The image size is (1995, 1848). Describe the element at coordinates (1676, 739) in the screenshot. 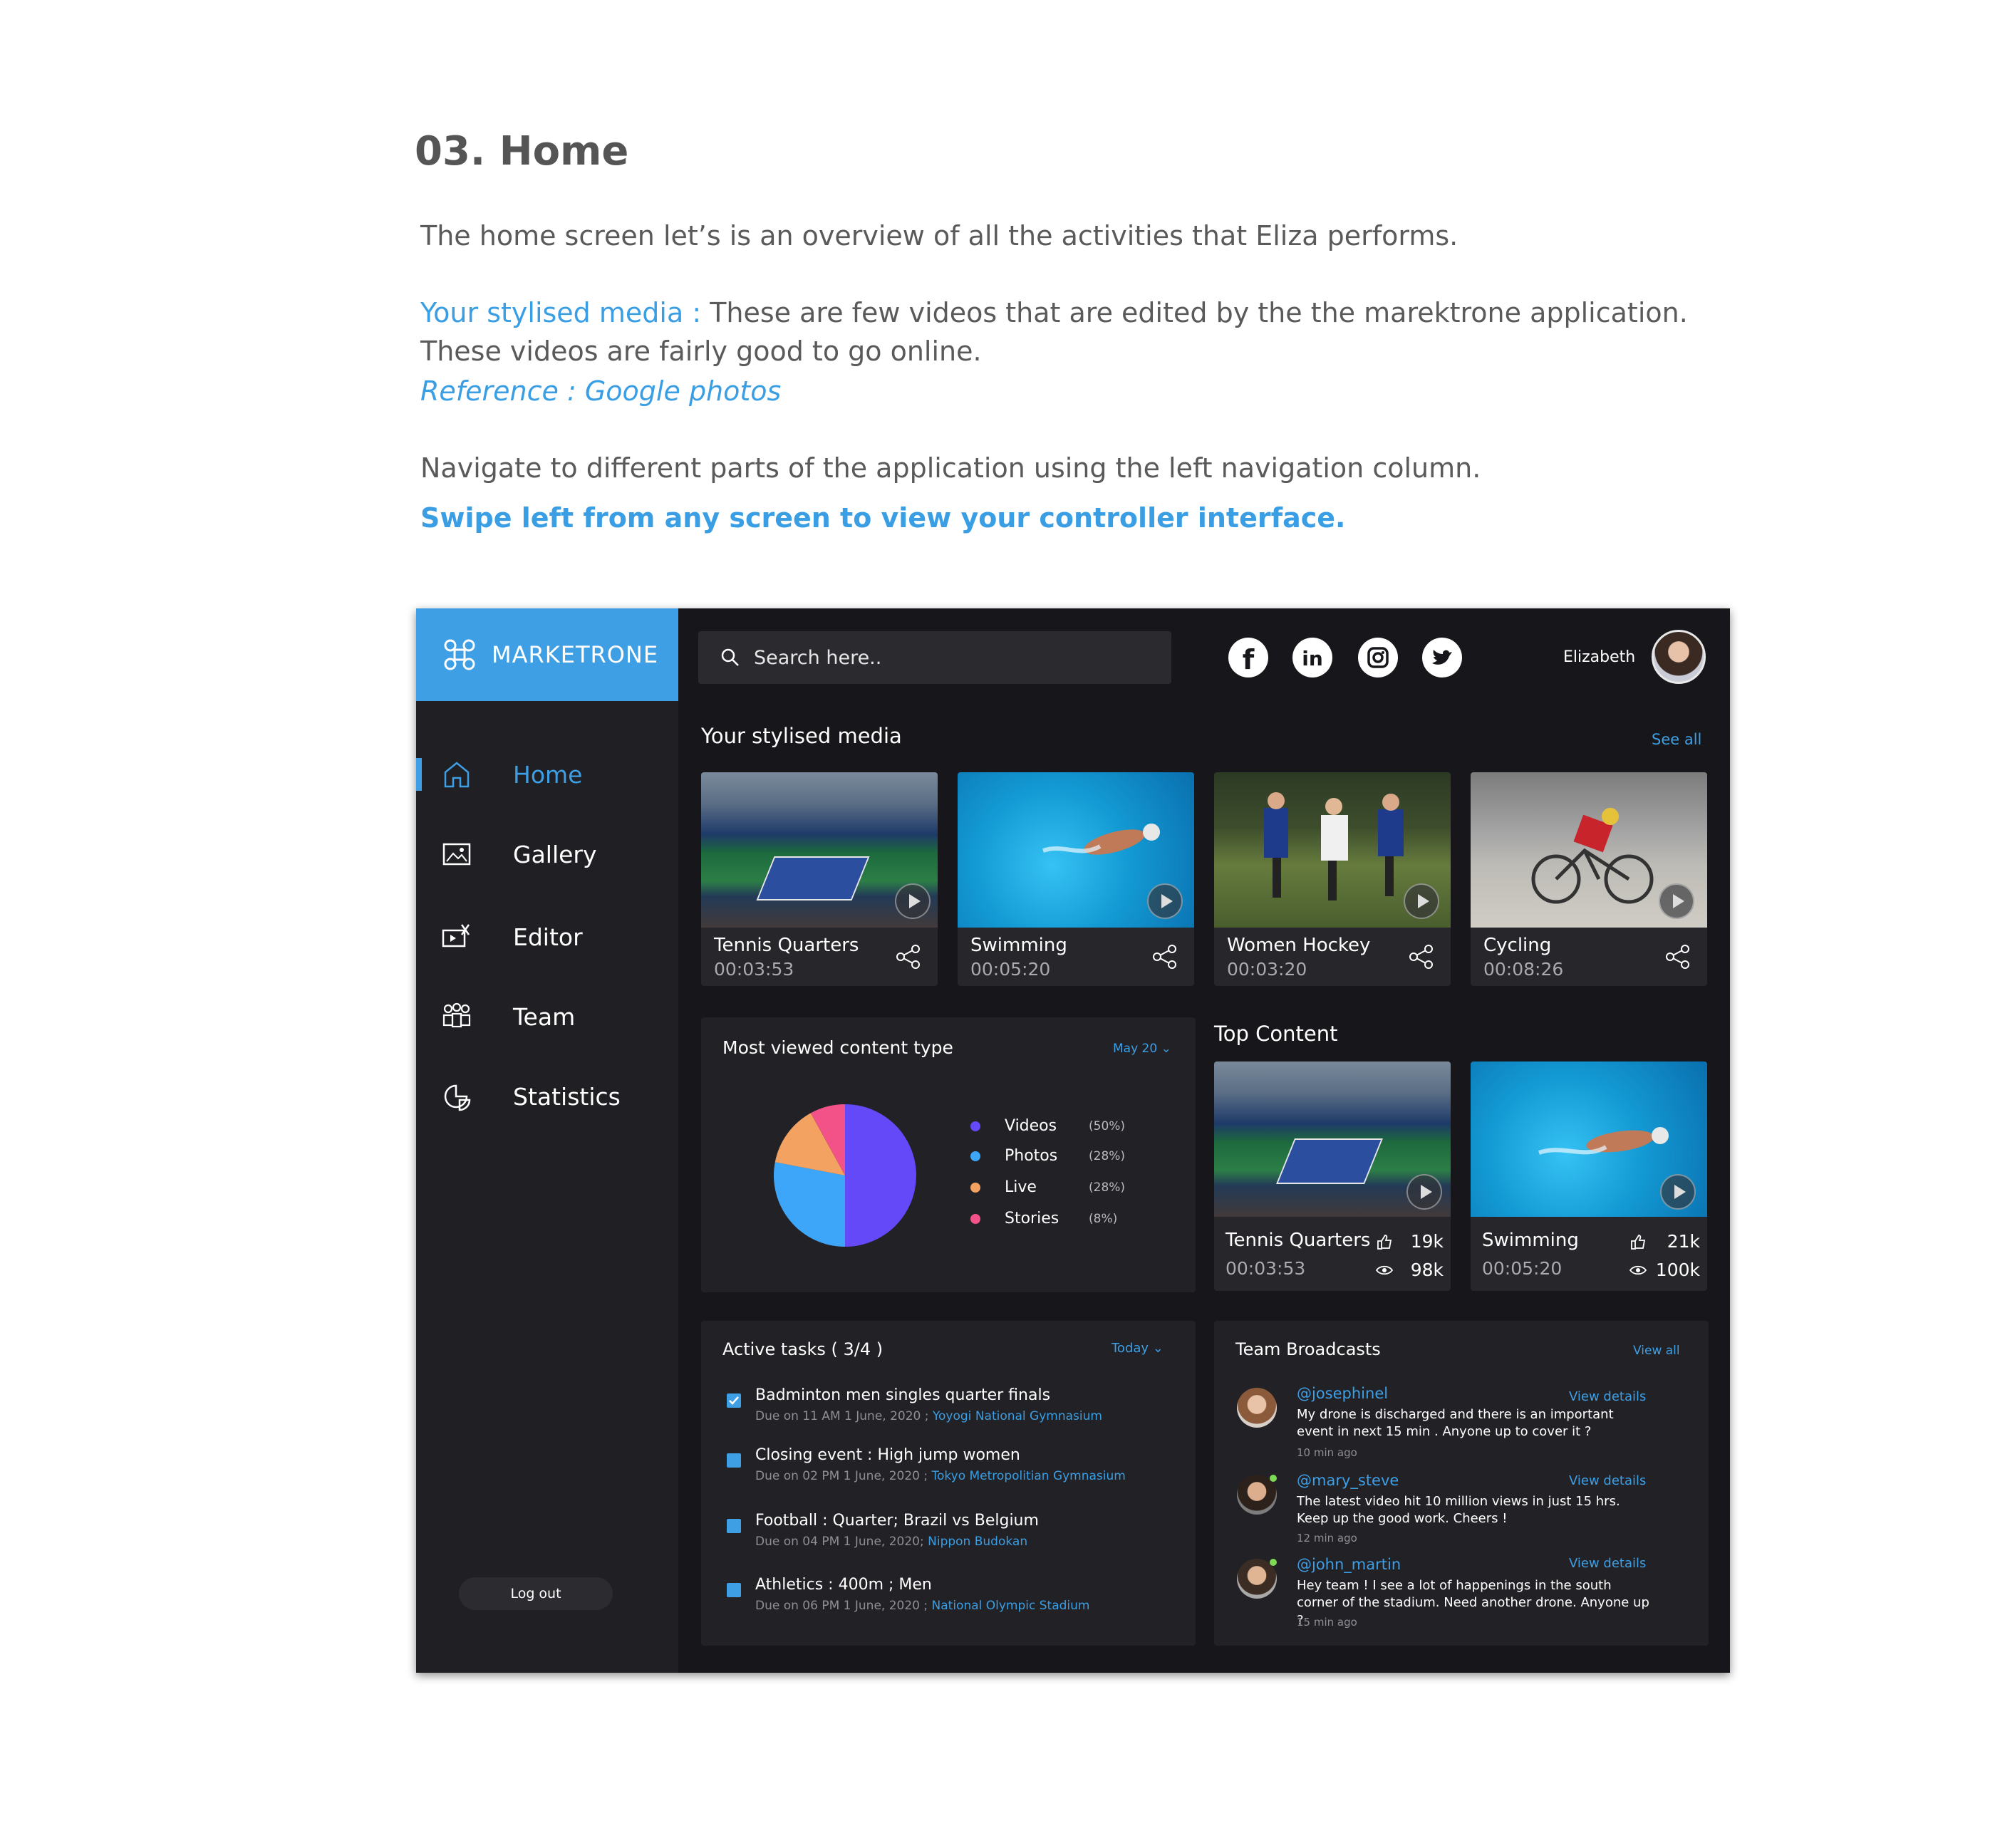

I see `see-all-link: See all` at that location.